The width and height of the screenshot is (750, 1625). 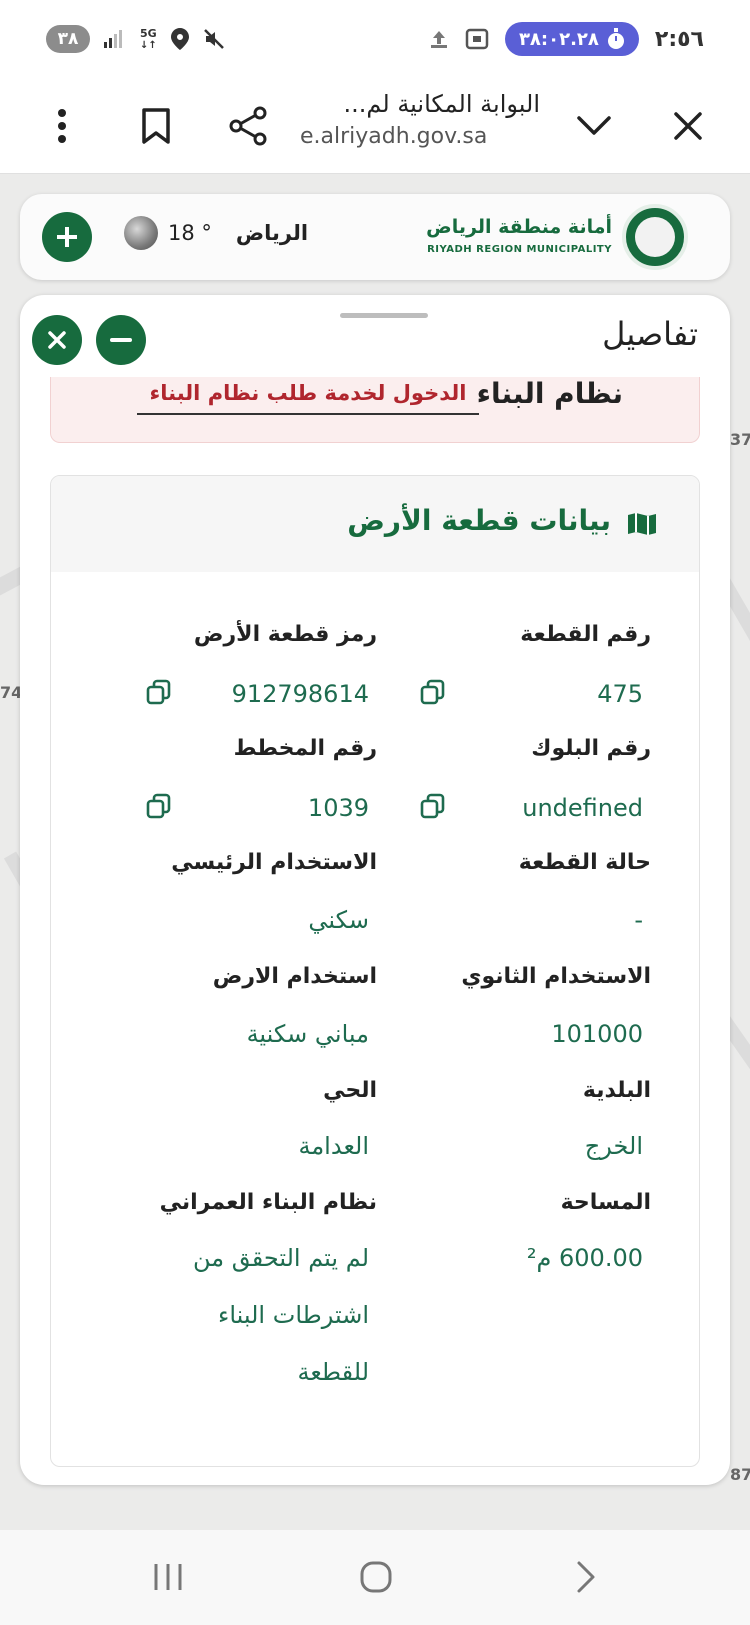 I want to click on field-label: الحي, so click(x=350, y=1090).